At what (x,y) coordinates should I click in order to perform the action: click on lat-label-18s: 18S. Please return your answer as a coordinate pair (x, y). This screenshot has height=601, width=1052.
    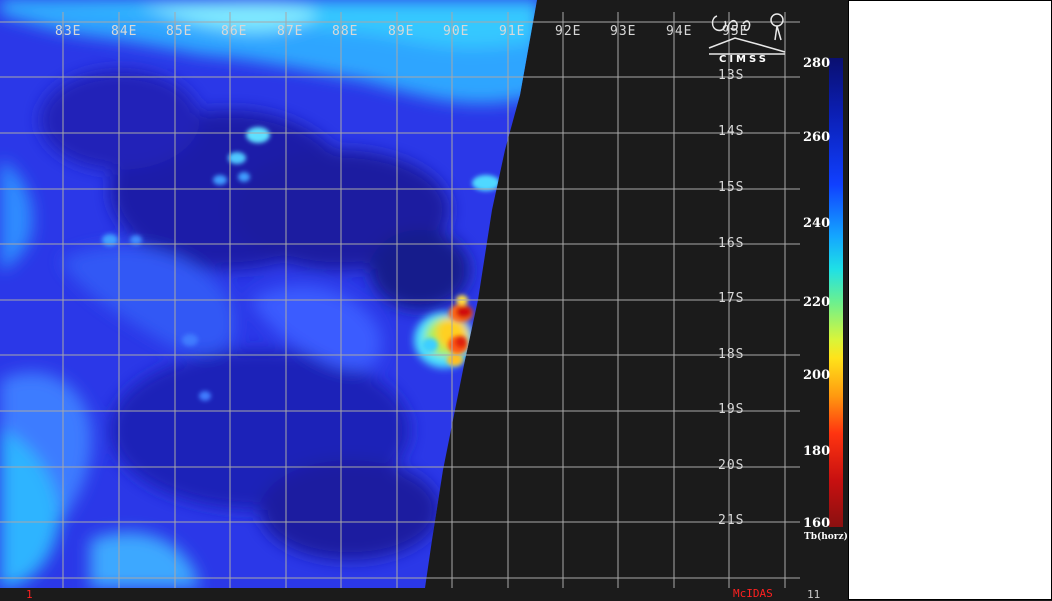
    Looking at the image, I should click on (731, 354).